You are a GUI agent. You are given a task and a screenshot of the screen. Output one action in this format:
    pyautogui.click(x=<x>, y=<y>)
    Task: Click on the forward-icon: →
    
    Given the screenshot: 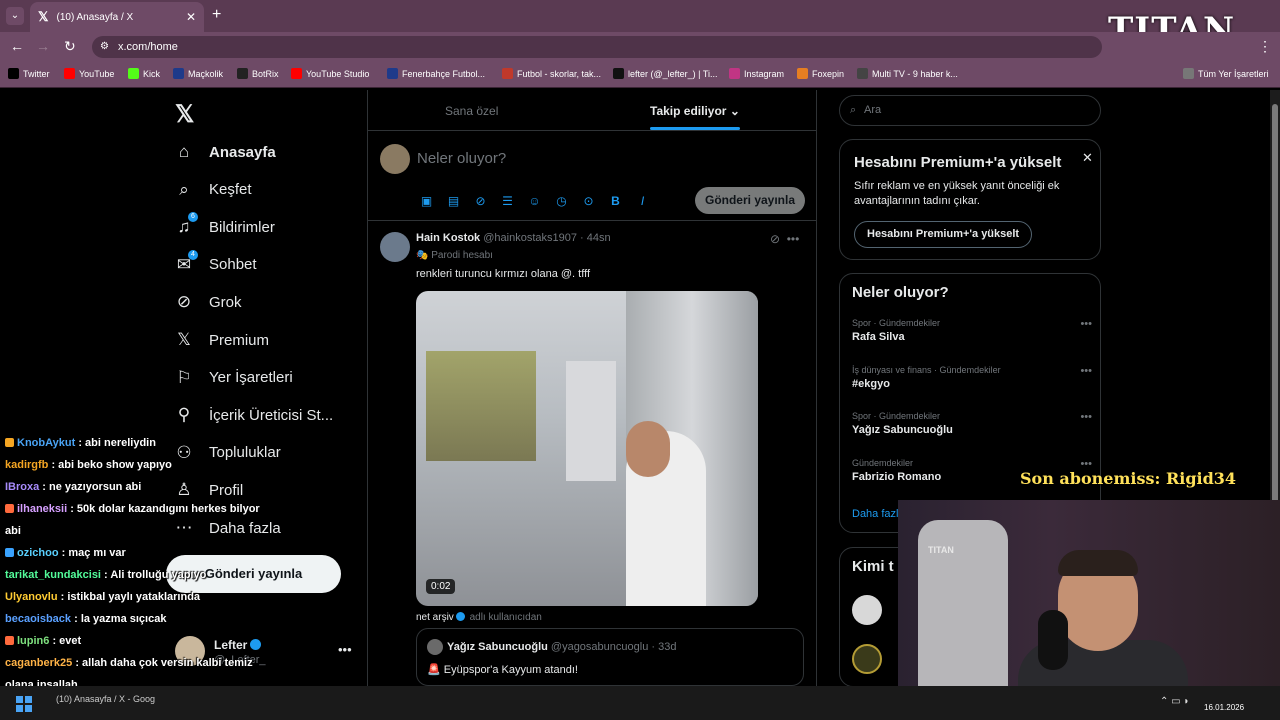 What is the action you would take?
    pyautogui.click(x=43, y=46)
    